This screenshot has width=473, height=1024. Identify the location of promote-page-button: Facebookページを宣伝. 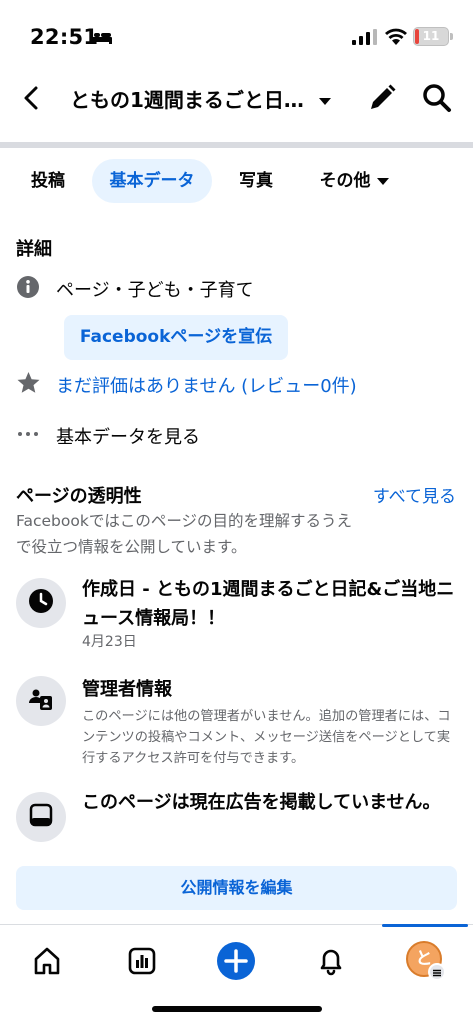
(176, 337).